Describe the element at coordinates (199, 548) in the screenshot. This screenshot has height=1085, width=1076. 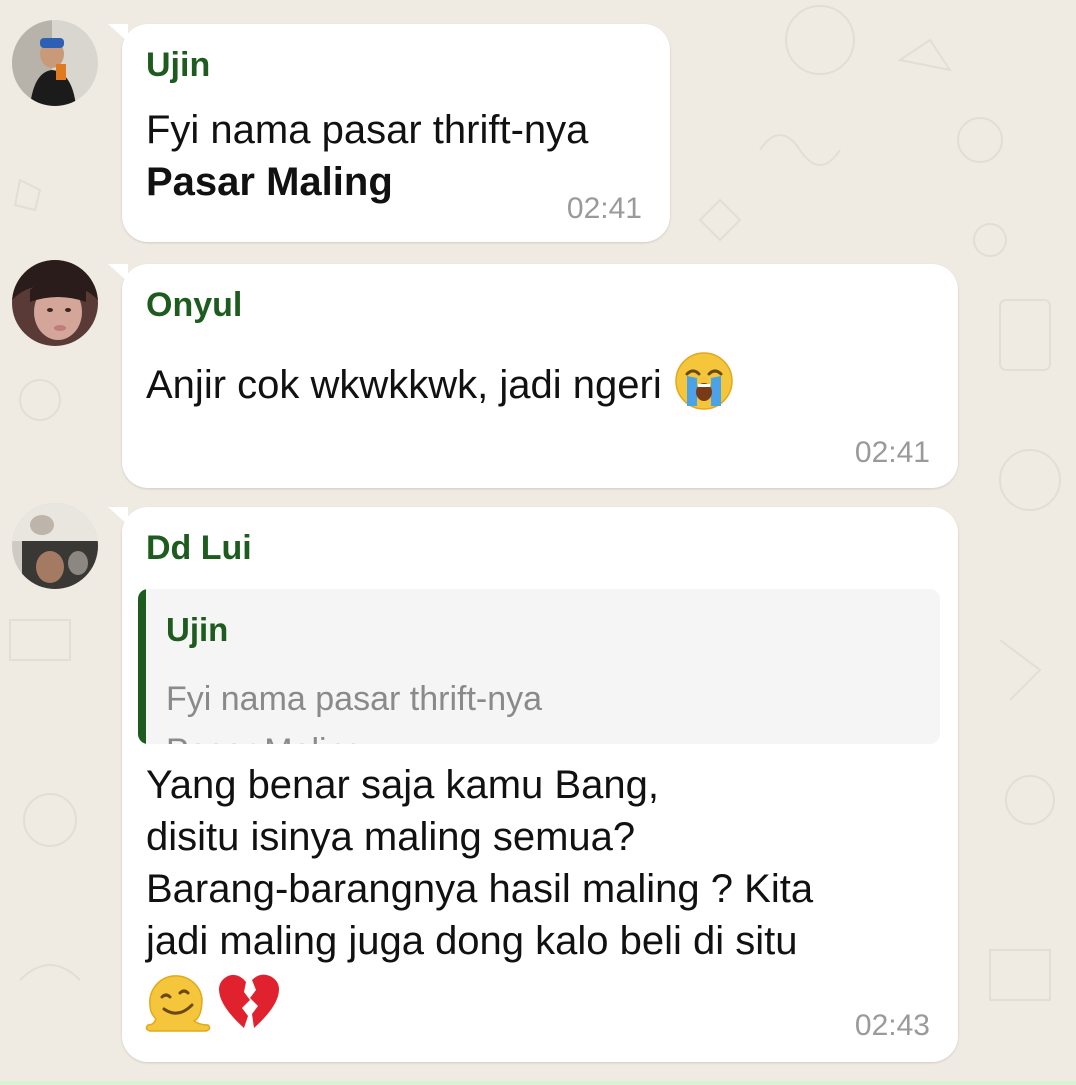
I see `sender-name: Dd Lui` at that location.